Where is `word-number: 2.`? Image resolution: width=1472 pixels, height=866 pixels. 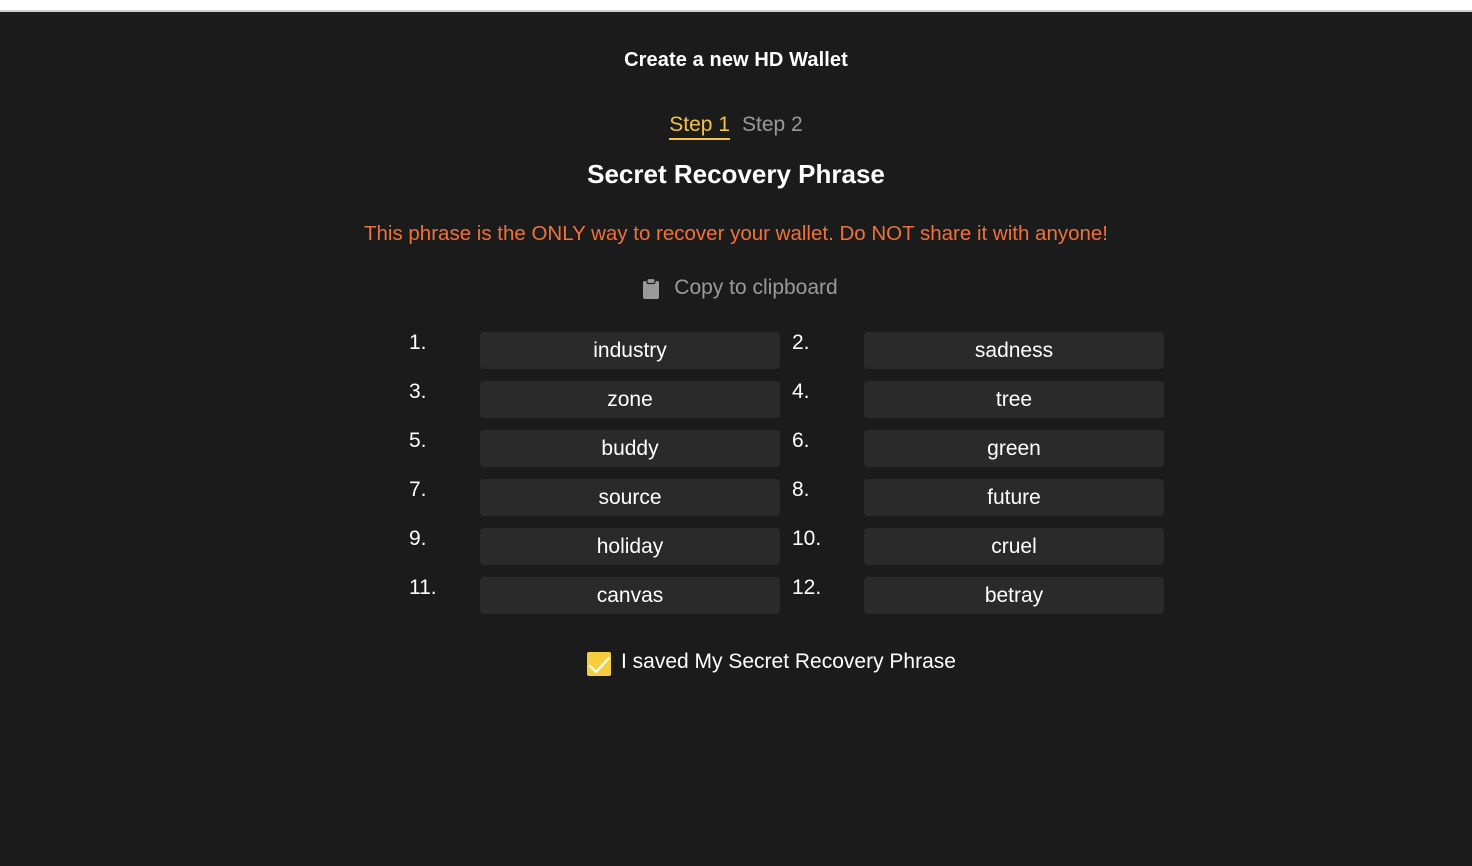
word-number: 2. is located at coordinates (801, 342).